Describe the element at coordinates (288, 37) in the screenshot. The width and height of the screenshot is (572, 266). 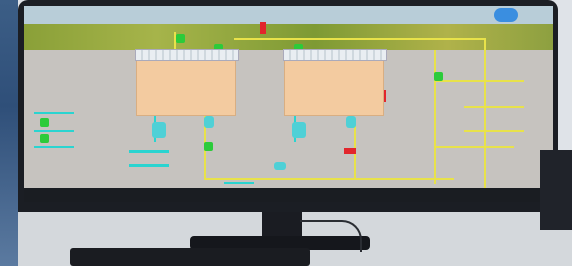
I see `scada-background-strip` at that location.